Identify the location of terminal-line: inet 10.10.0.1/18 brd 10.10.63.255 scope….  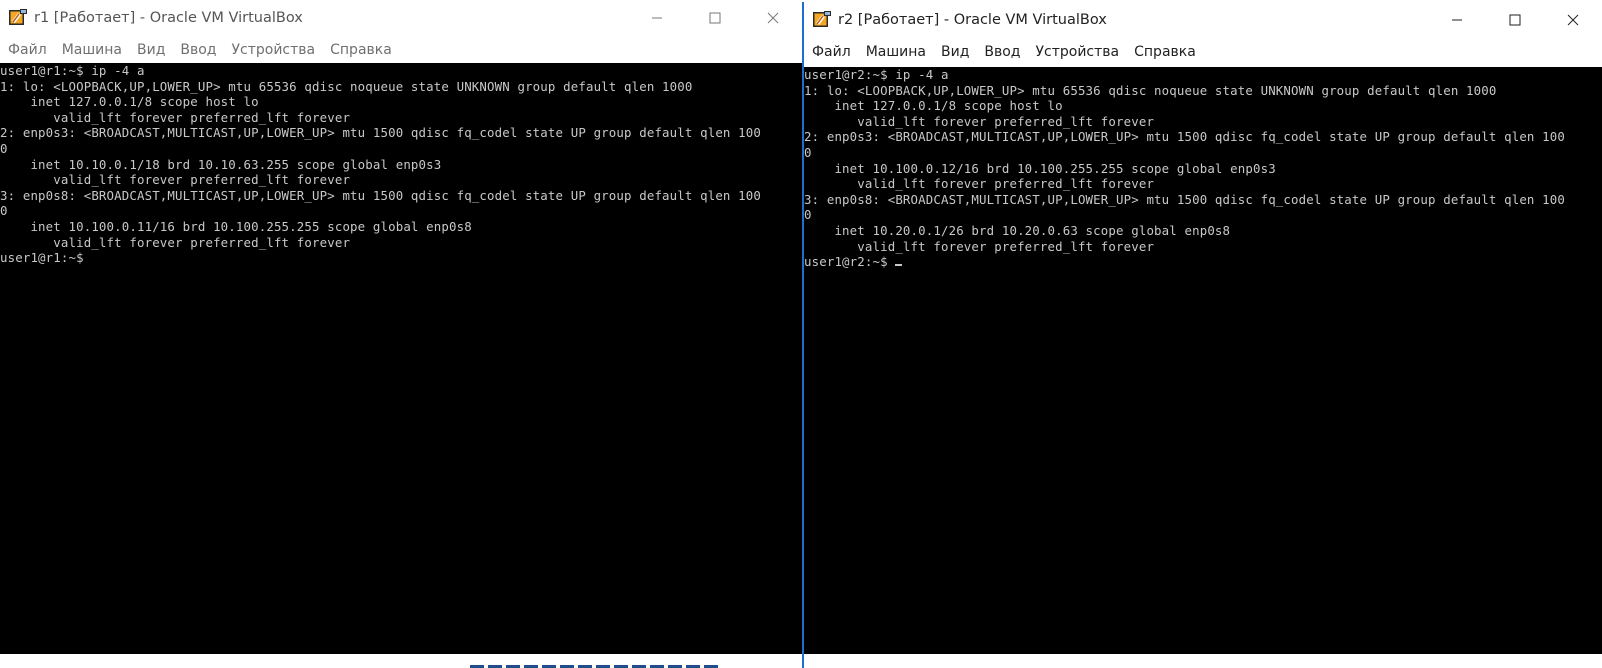
(221, 164).